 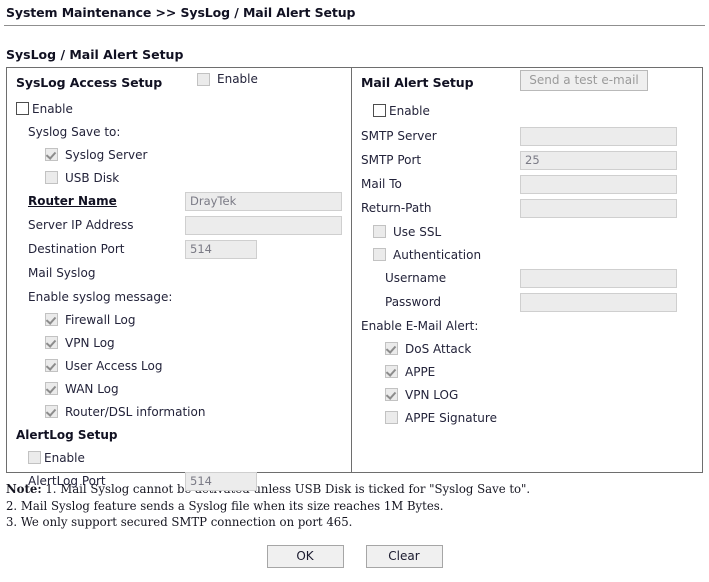 I want to click on authentication-row: Authentication, so click(x=531, y=254).